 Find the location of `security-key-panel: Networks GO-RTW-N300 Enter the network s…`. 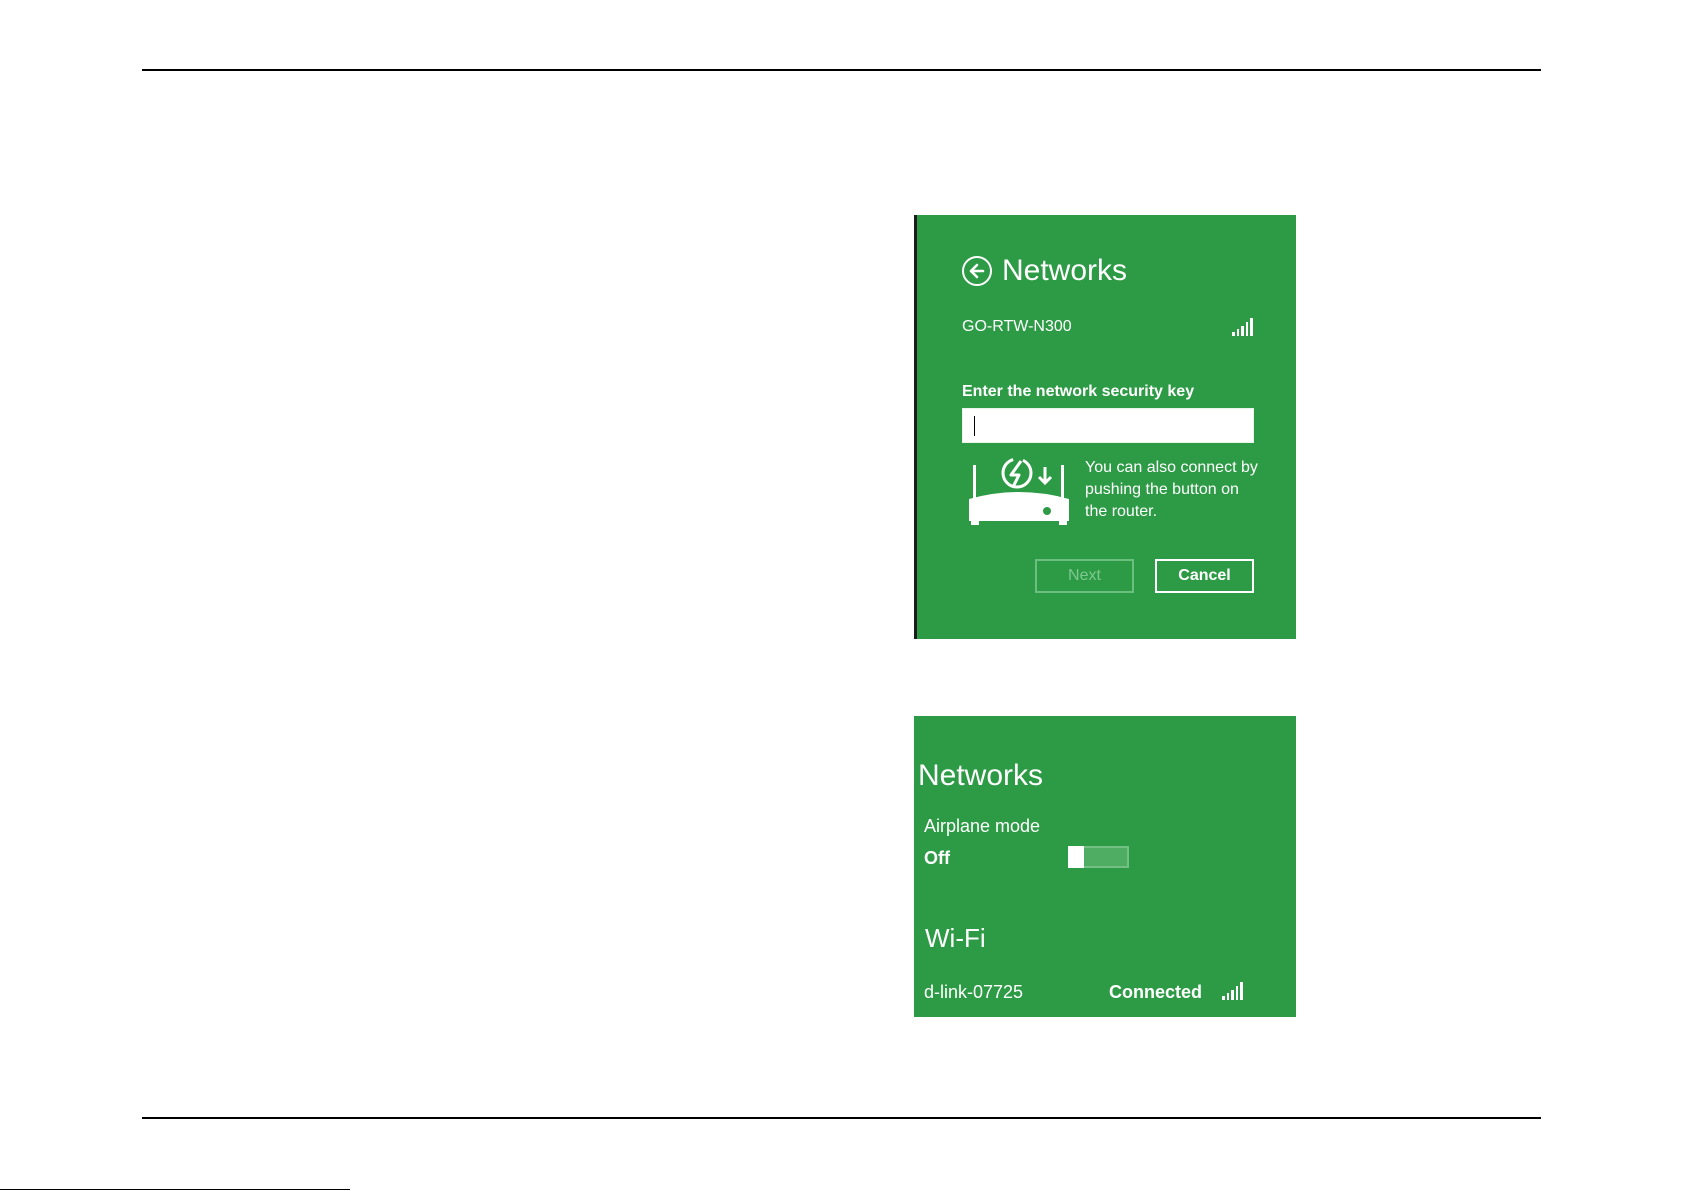

security-key-panel: Networks GO-RTW-N300 Enter the network s… is located at coordinates (1105, 427).